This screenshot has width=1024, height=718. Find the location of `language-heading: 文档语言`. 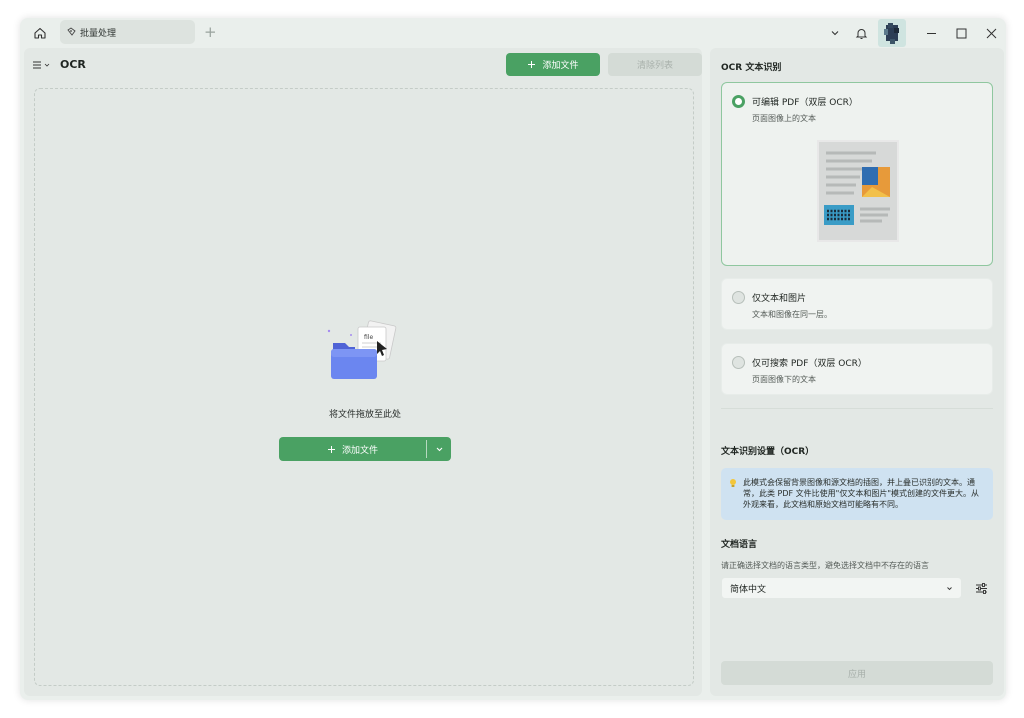

language-heading: 文档语言 is located at coordinates (739, 545).